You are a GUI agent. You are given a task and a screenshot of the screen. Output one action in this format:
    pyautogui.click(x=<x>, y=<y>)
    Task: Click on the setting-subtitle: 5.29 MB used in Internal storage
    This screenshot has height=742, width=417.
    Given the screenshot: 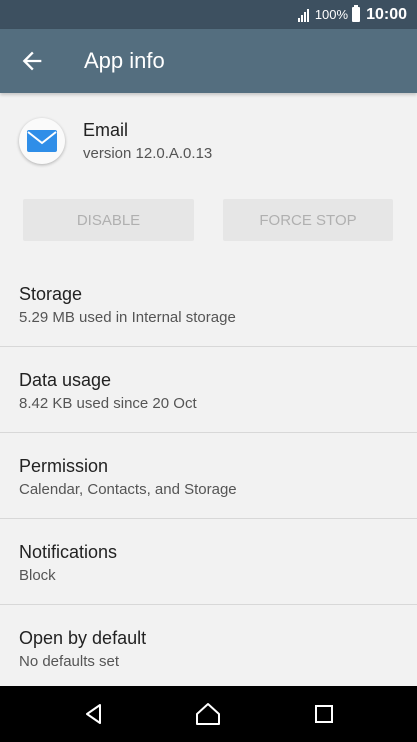 What is the action you would take?
    pyautogui.click(x=127, y=317)
    